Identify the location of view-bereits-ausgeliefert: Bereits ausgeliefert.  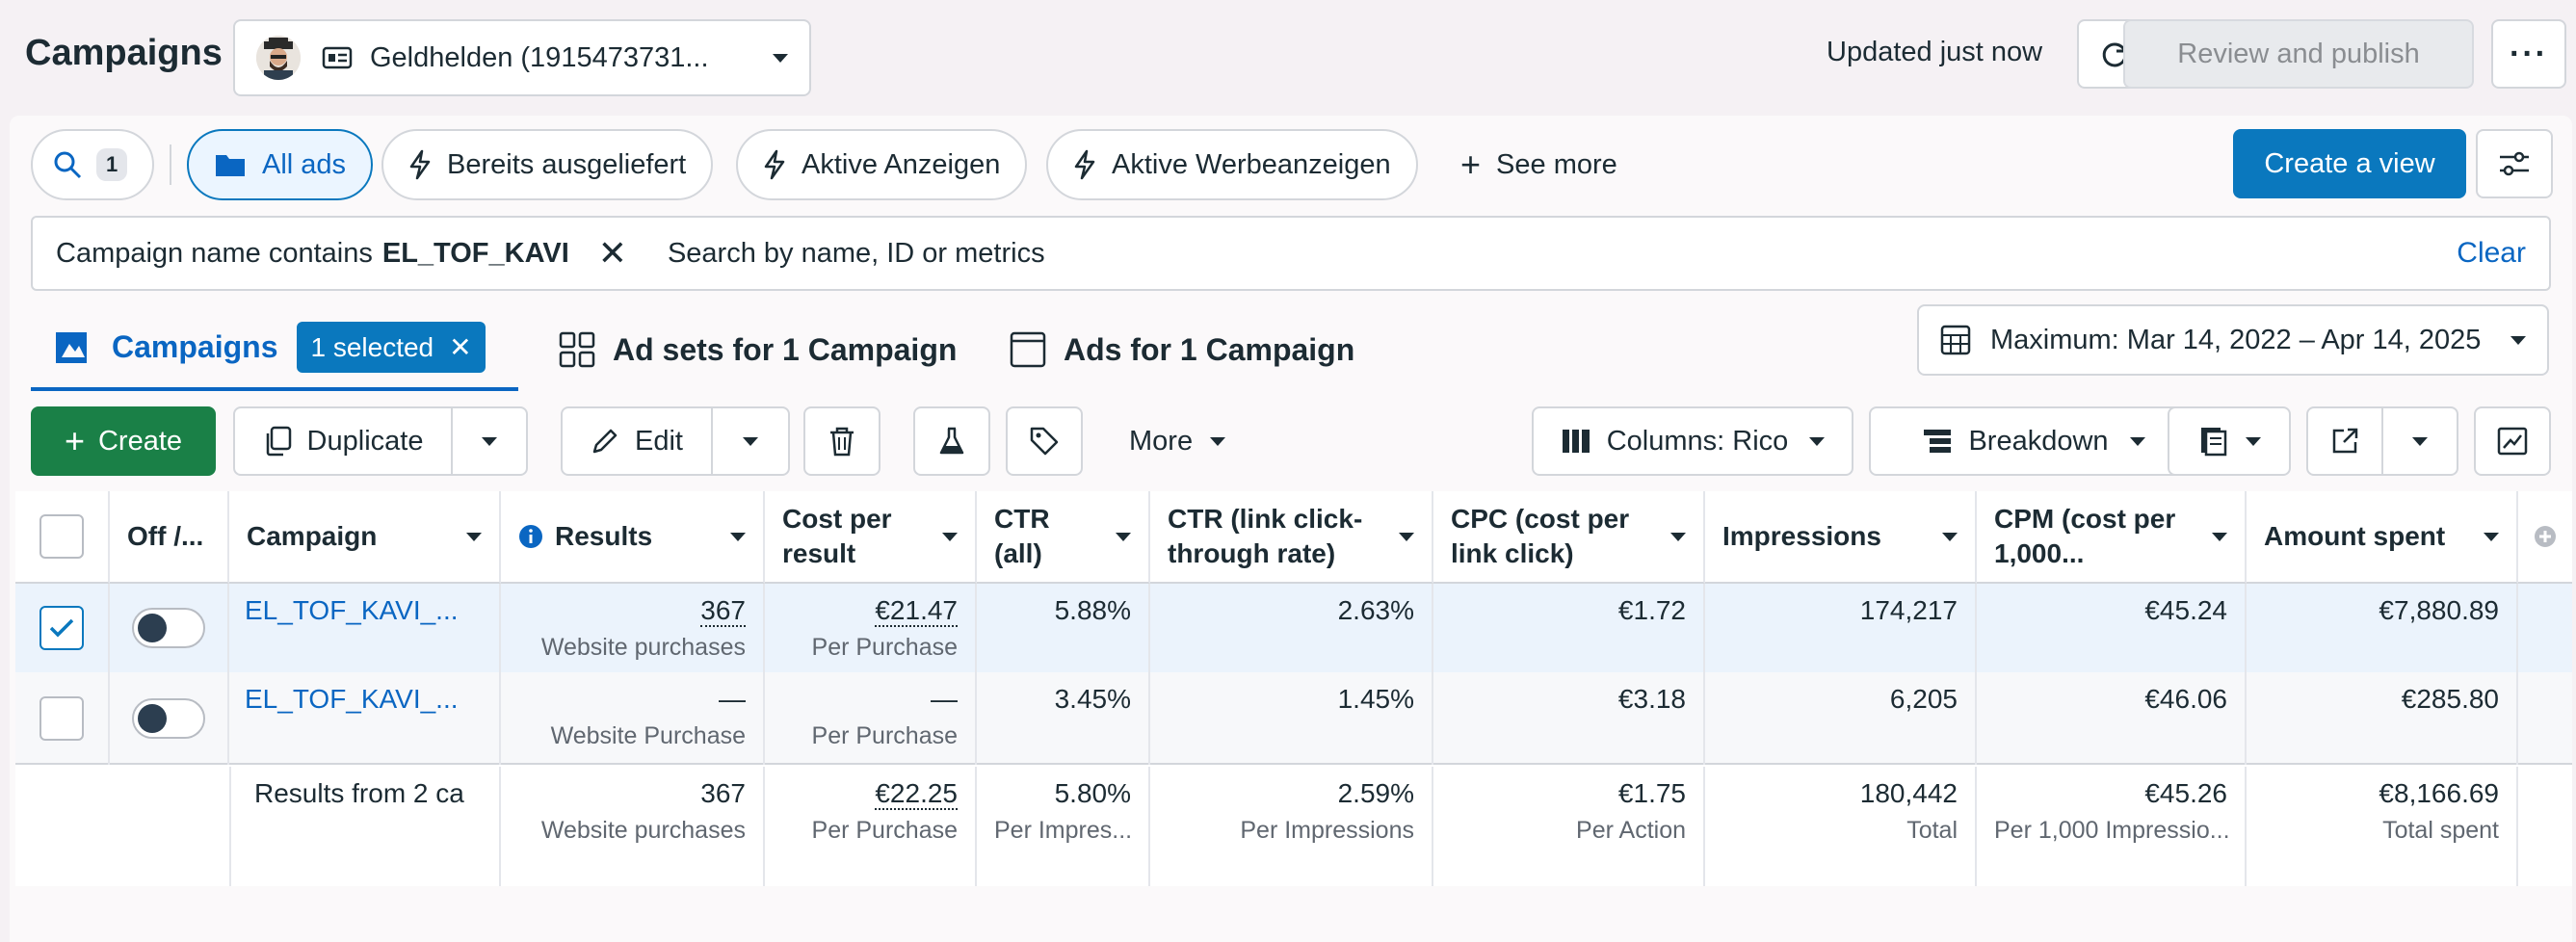
(547, 164).